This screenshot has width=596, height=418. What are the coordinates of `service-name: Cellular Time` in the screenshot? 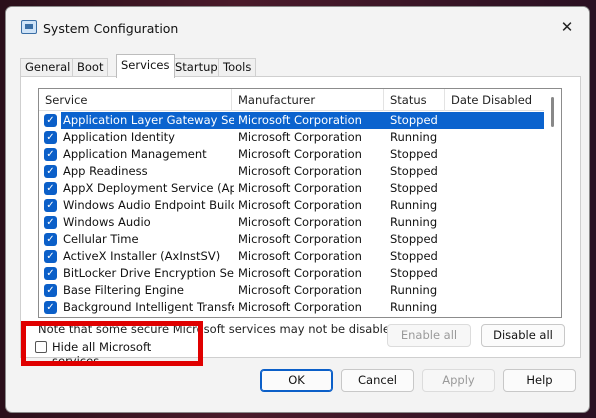 It's located at (101, 239).